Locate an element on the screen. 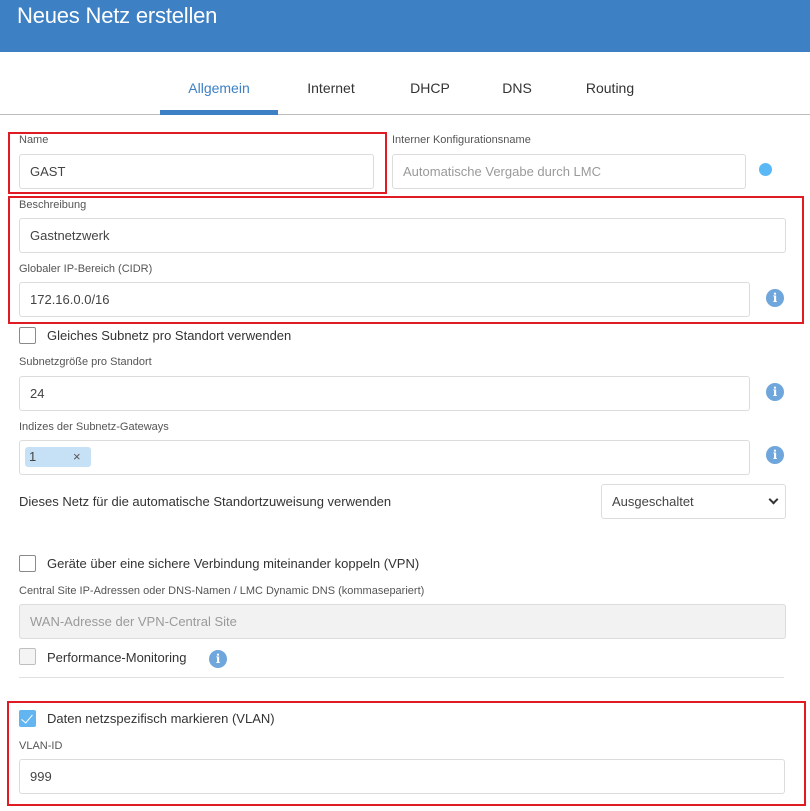 This screenshot has width=810, height=811. ip-range-label: Globaler IP-Bereich (CIDR) is located at coordinates (86, 269).